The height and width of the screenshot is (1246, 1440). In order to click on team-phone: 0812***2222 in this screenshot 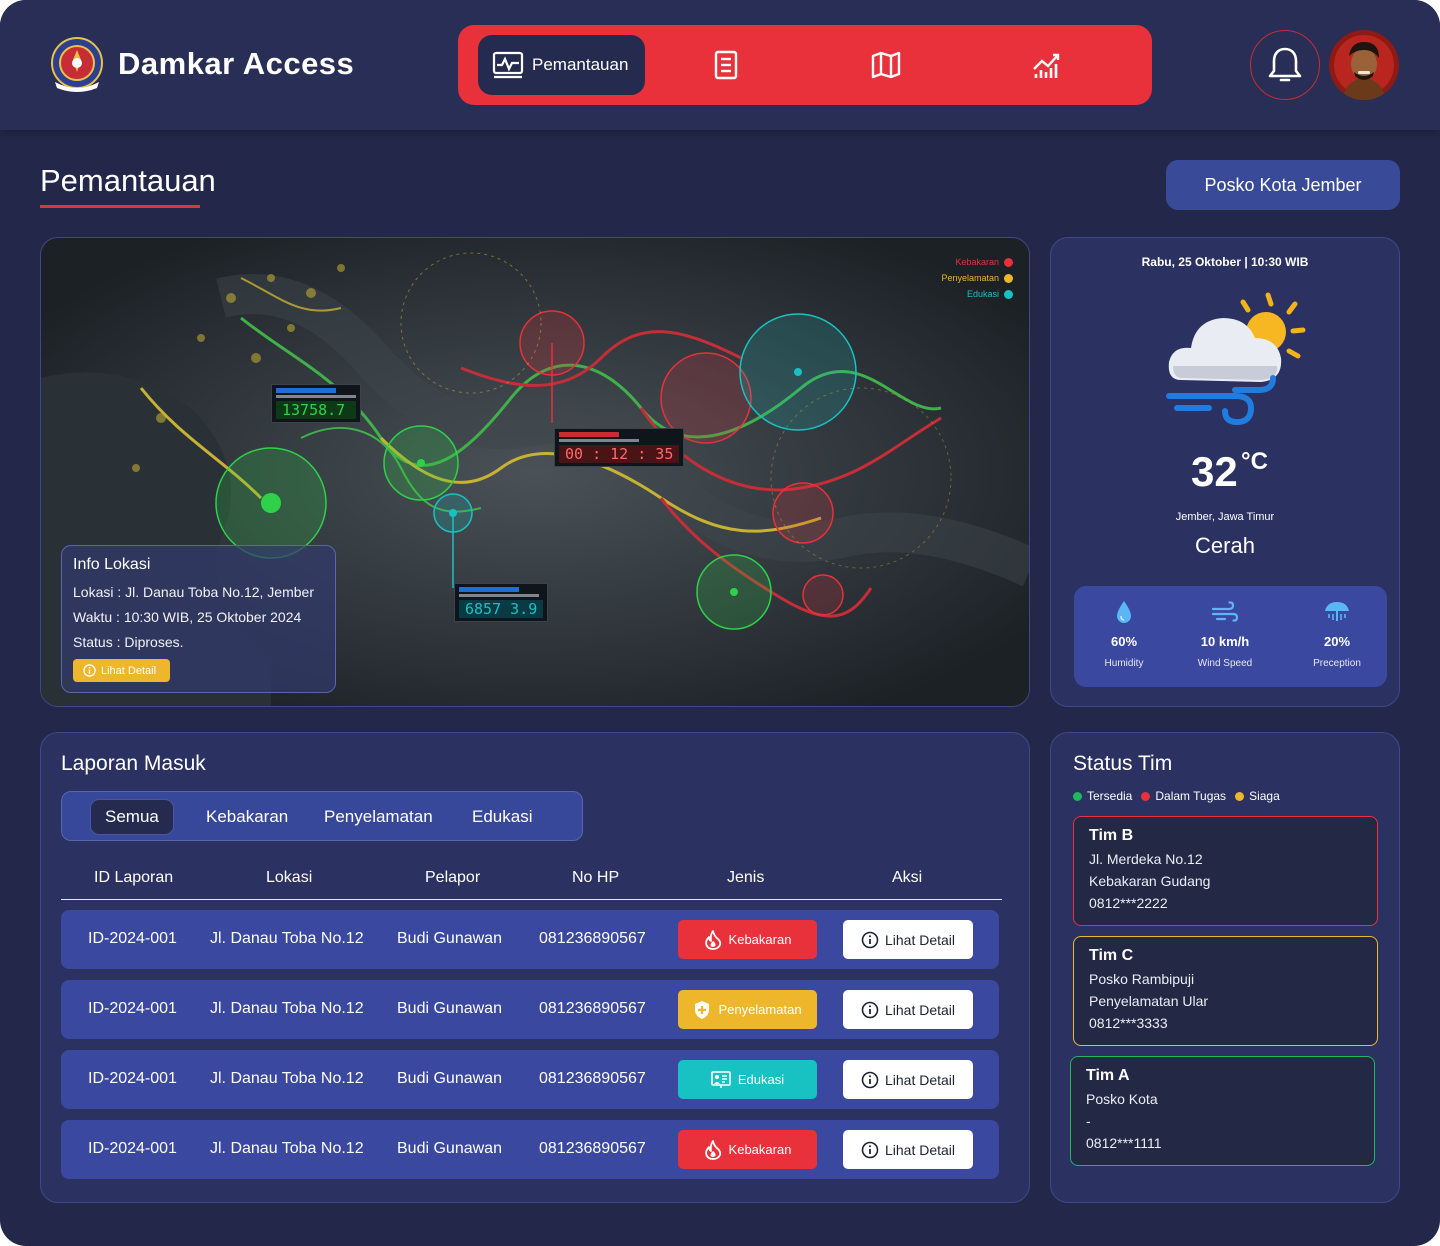, I will do `click(1128, 903)`.